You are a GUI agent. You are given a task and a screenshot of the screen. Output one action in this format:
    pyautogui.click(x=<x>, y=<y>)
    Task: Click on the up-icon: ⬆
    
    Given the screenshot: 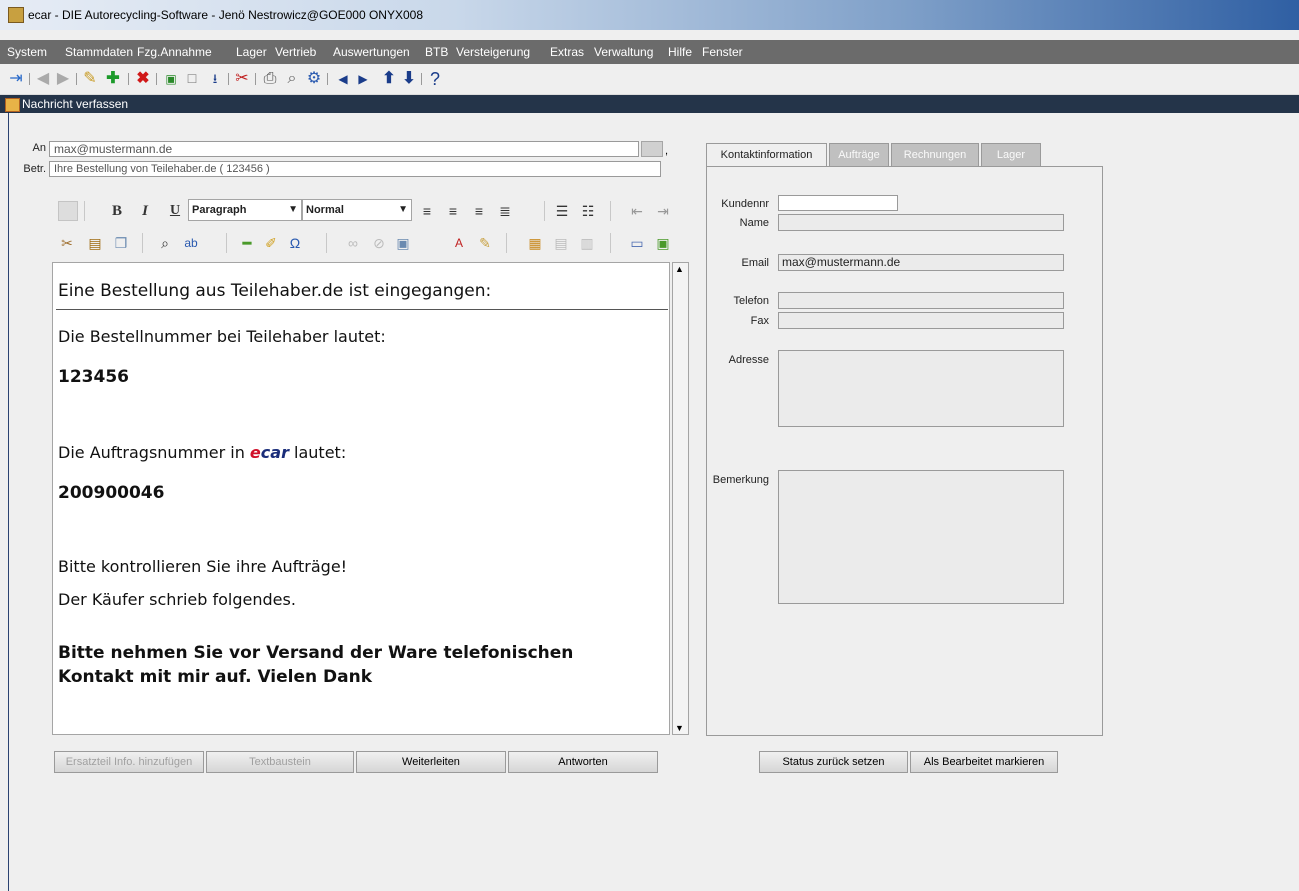 What is the action you would take?
    pyautogui.click(x=389, y=79)
    